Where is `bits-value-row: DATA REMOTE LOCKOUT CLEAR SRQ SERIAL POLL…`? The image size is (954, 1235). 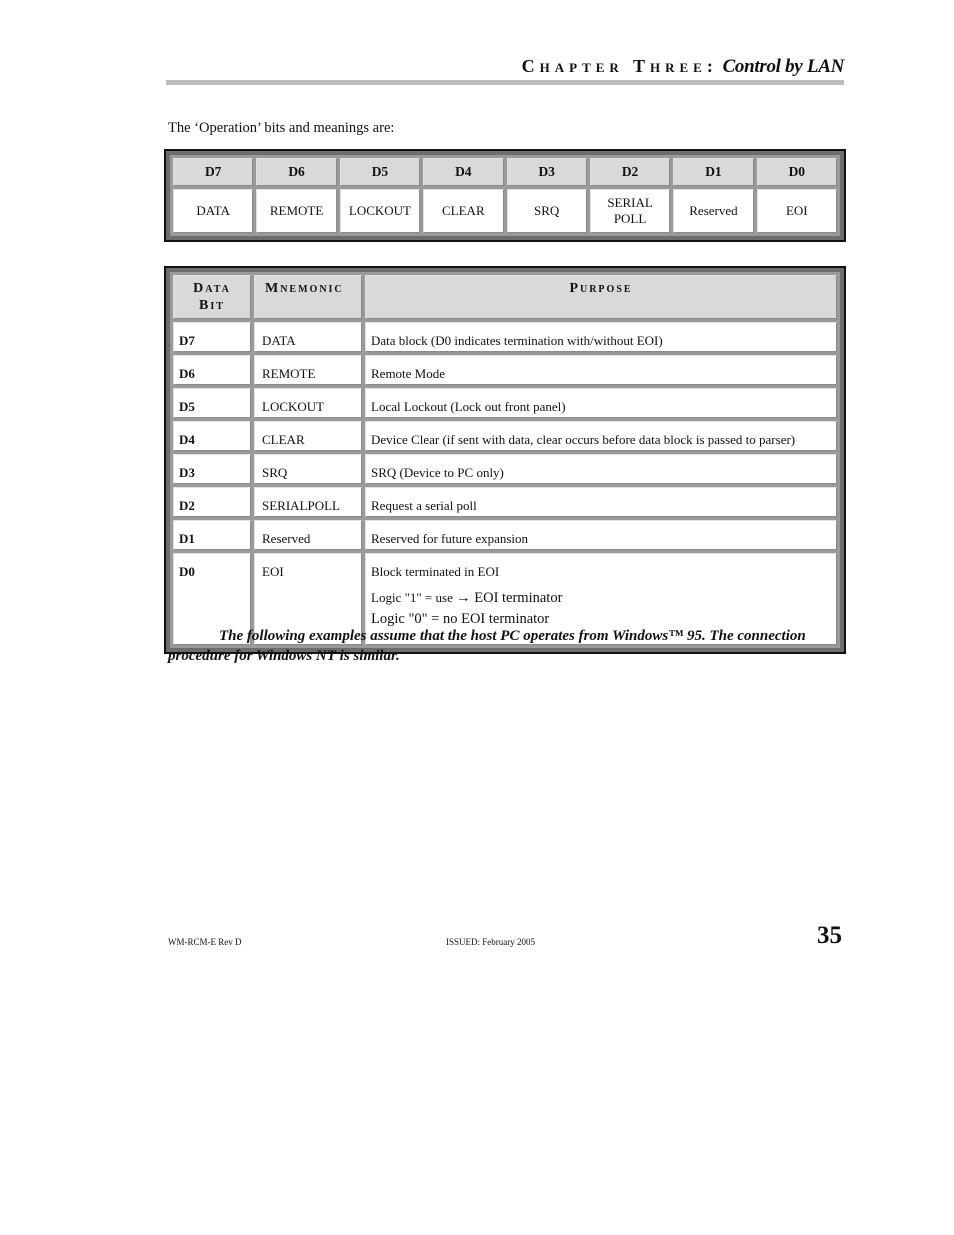
bits-value-row: DATA REMOTE LOCKOUT CLEAR SRQ SERIAL POLL… is located at coordinates (505, 211).